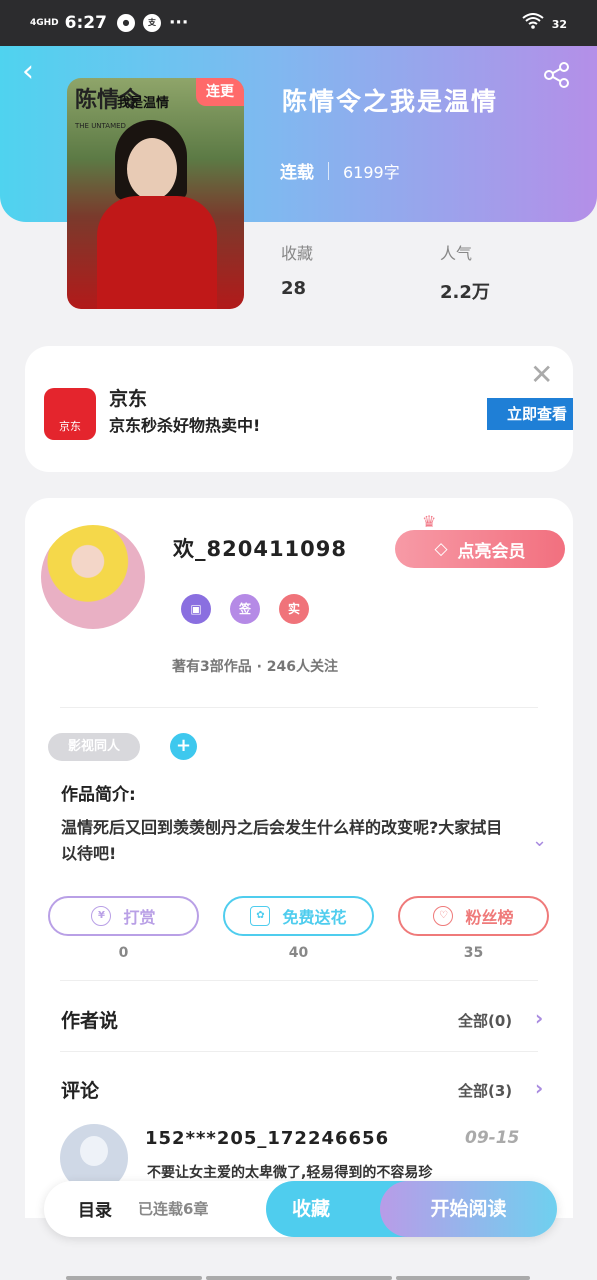  I want to click on tip-button: ¥ 打赏, so click(123, 916).